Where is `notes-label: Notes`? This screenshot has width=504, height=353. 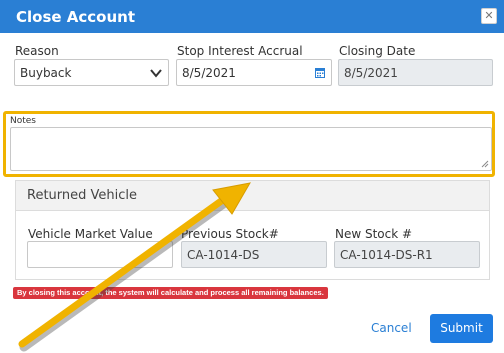
notes-label: Notes is located at coordinates (23, 121).